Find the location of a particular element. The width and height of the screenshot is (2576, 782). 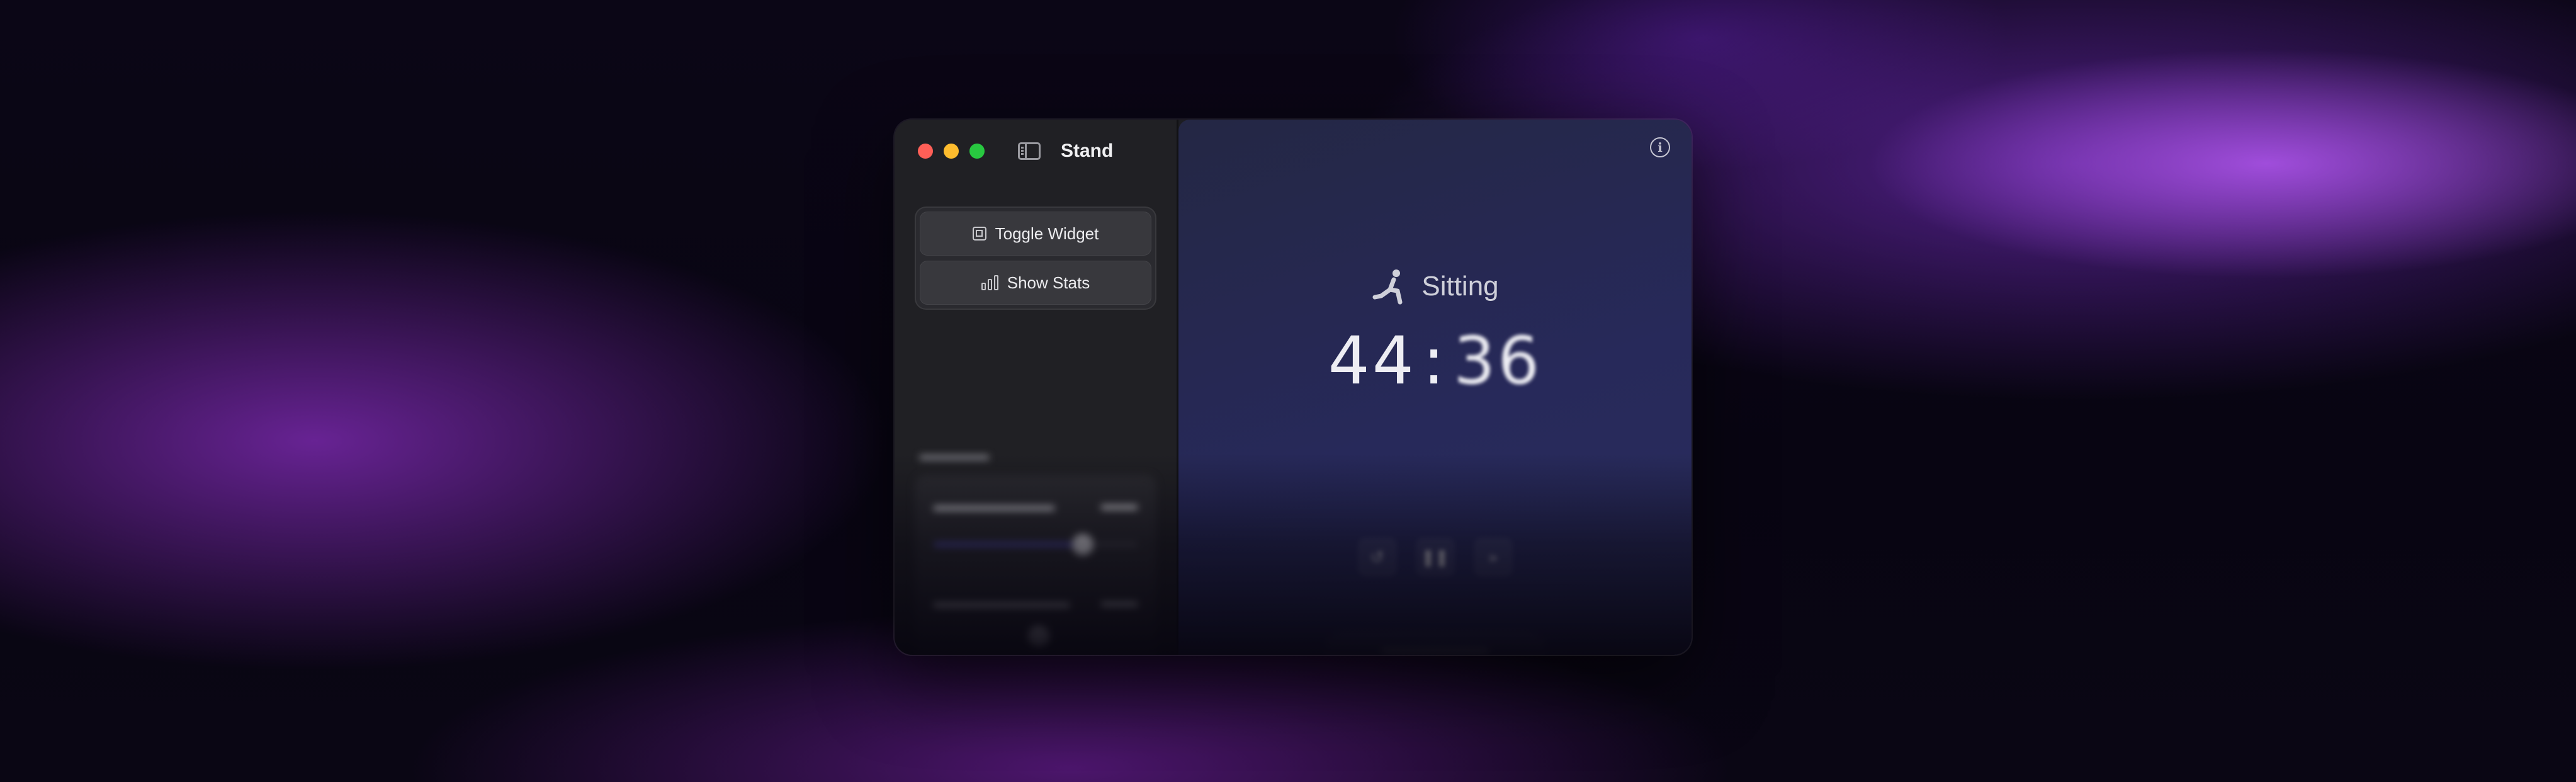

toggle-widget-button: Toggle Widget is located at coordinates (1035, 234).